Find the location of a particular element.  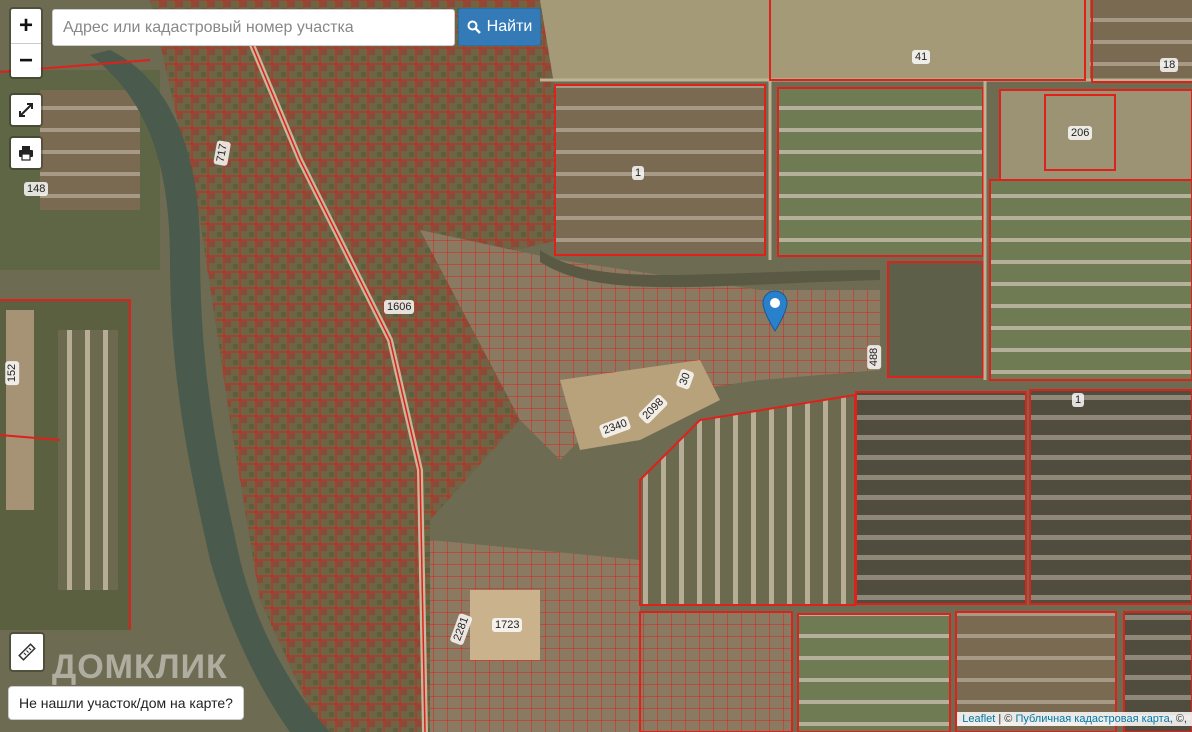

zoom-out-button: − is located at coordinates (26, 61).